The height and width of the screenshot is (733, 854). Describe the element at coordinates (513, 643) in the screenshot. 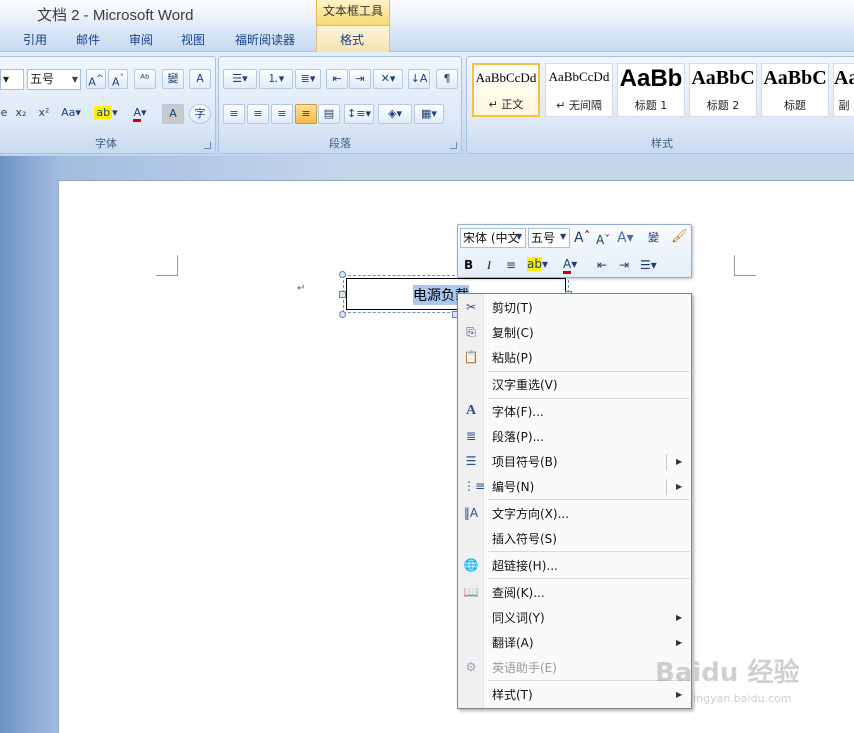

I see `menu-item-translate: 翻译(A)` at that location.